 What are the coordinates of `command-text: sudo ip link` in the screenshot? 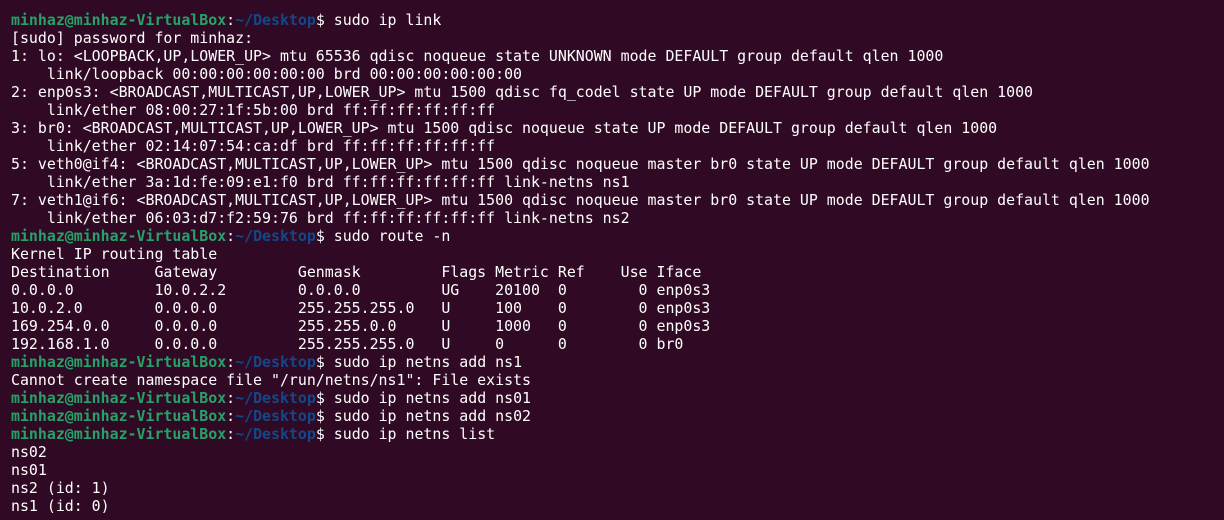 It's located at (387, 20).